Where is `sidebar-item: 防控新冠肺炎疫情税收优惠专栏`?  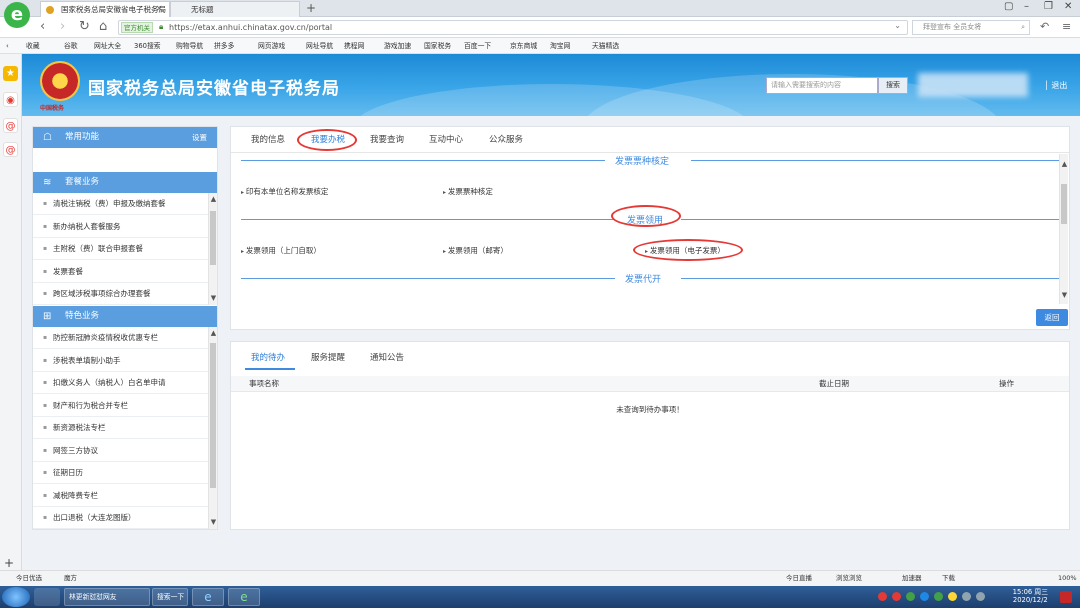
sidebar-item: 防控新冠肺炎疫情税收优惠专栏 is located at coordinates (120, 338).